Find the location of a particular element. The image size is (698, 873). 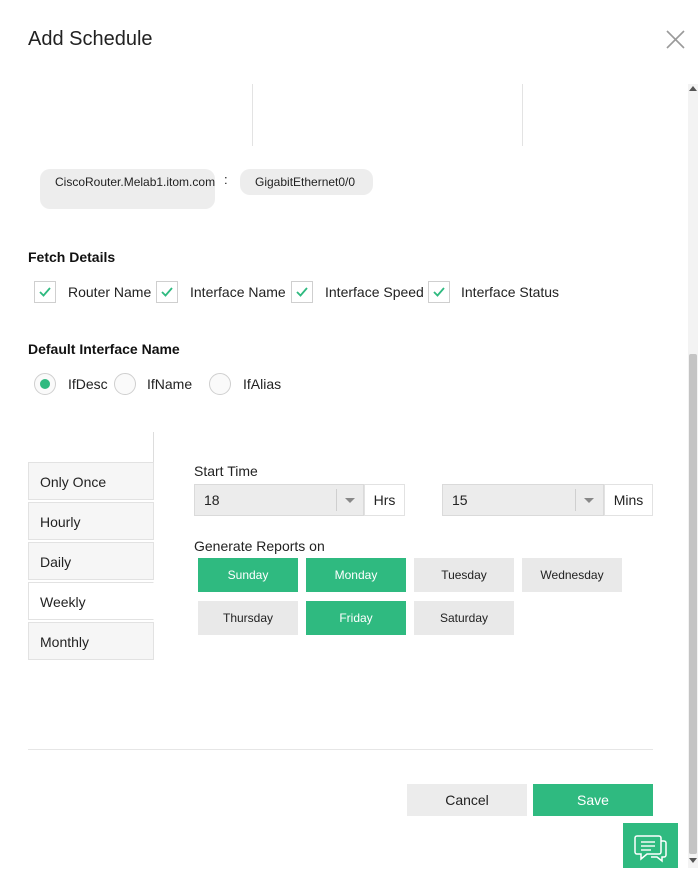

day-sunday: Sunday is located at coordinates (248, 575).